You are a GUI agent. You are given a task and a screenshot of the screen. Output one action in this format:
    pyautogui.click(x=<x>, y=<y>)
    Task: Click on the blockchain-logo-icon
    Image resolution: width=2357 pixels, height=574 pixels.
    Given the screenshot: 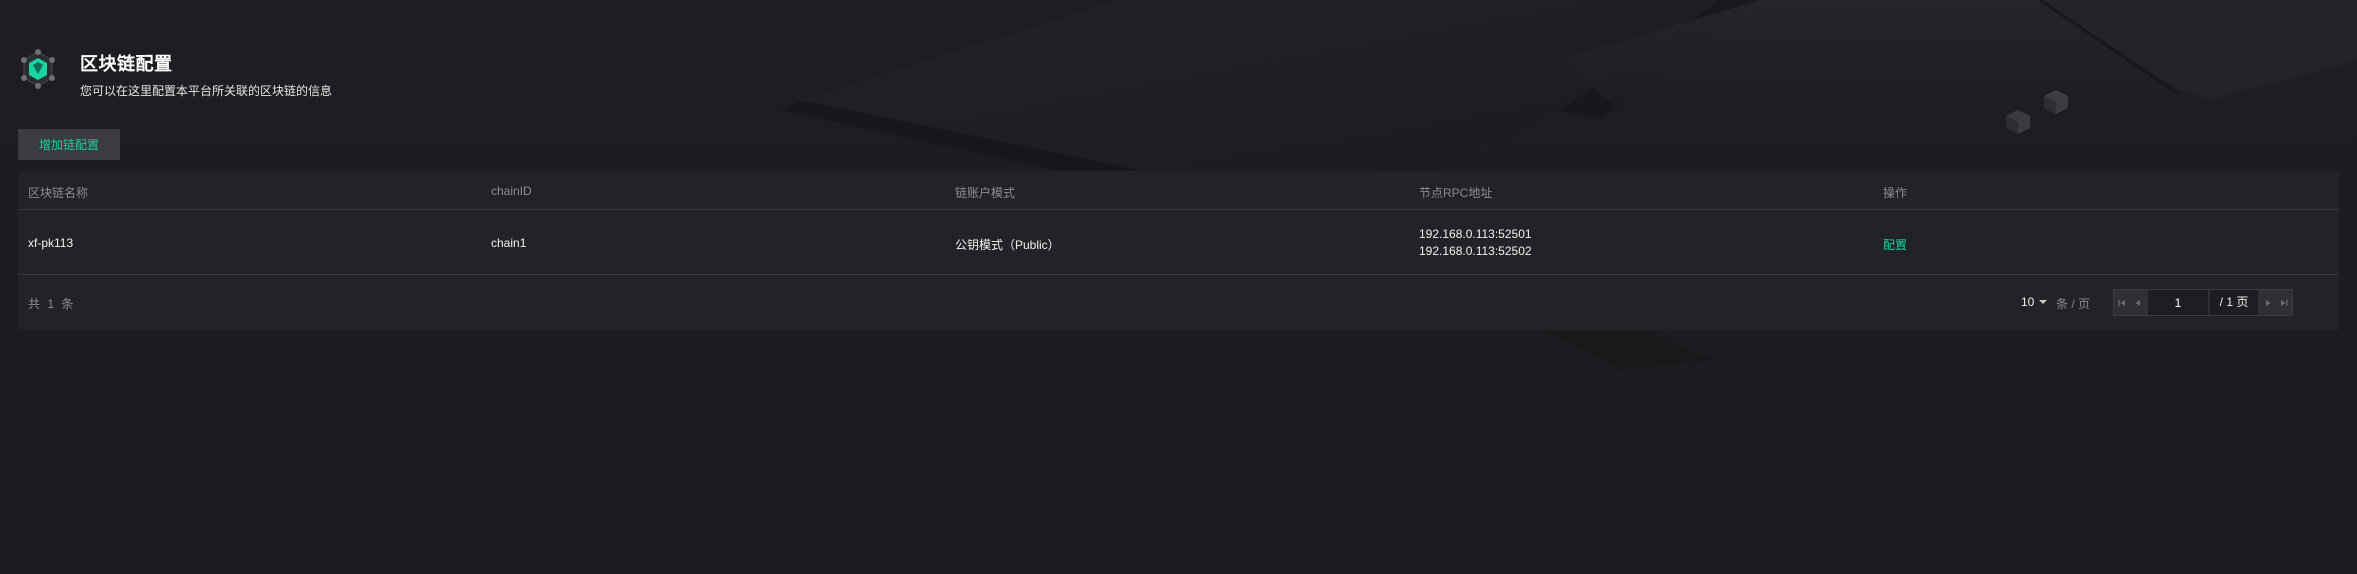 What is the action you would take?
    pyautogui.click(x=38, y=69)
    